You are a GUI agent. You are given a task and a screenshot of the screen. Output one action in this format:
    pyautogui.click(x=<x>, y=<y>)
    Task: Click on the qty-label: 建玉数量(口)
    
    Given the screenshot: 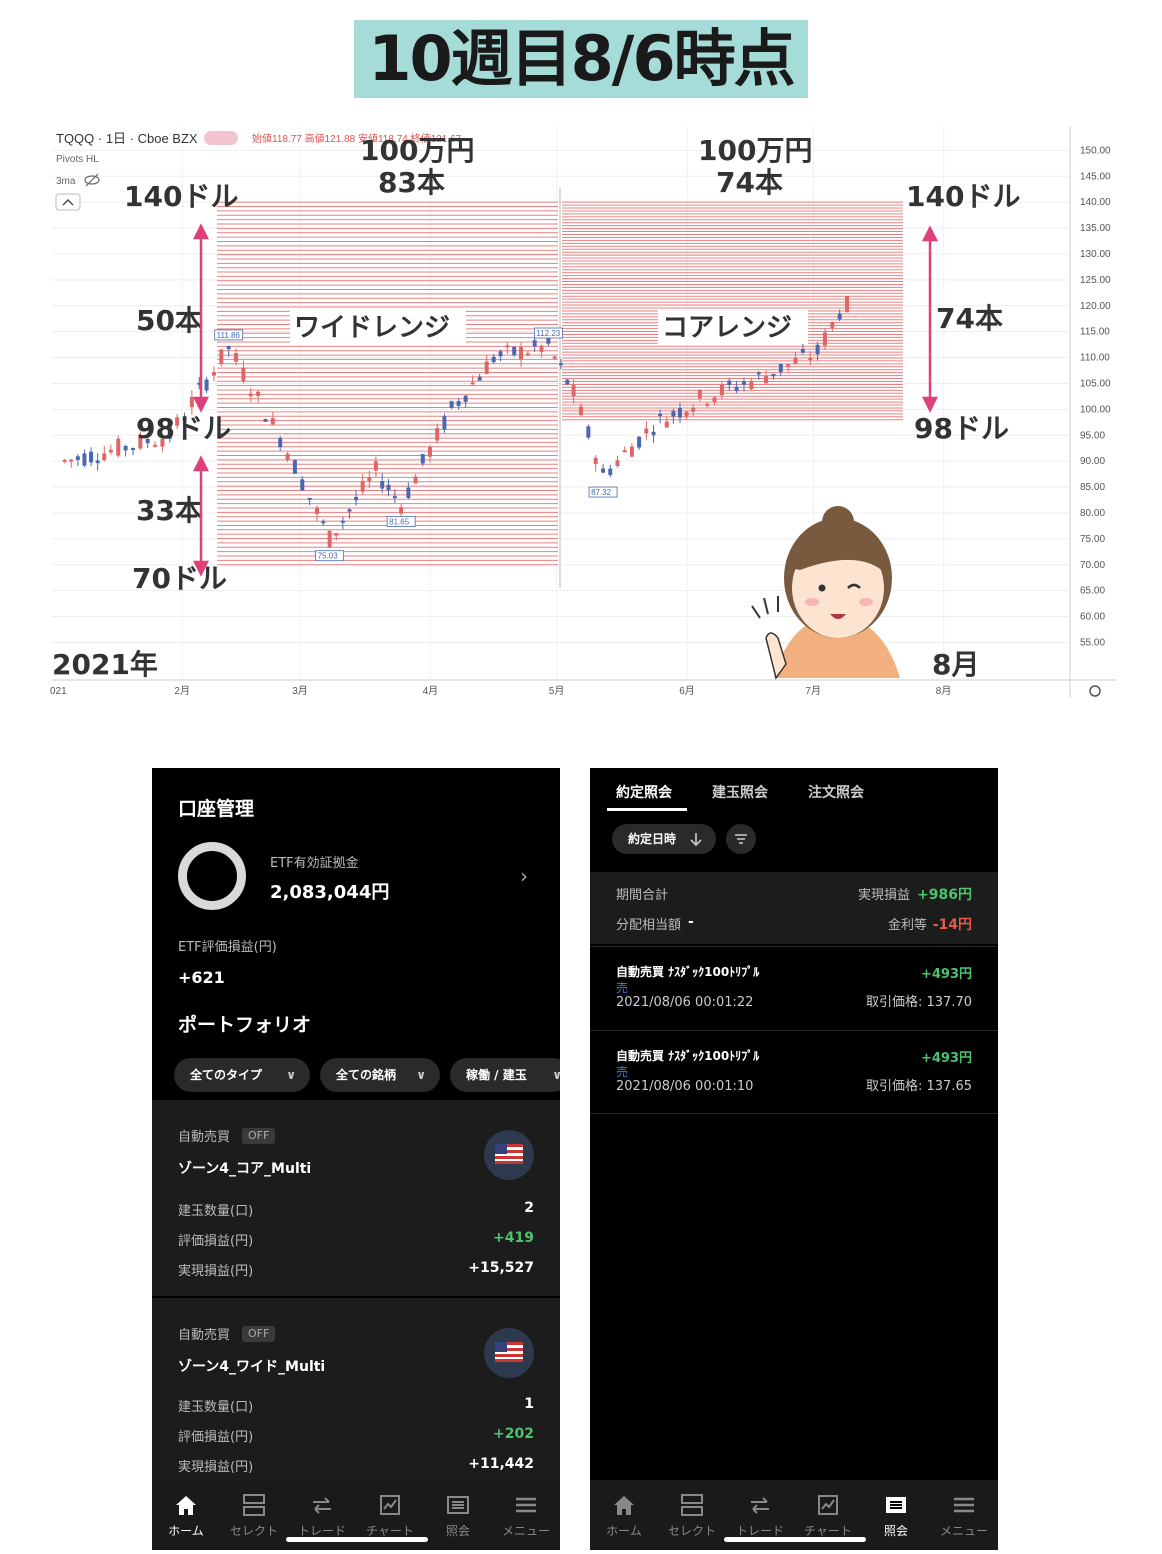 What is the action you would take?
    pyautogui.click(x=216, y=1211)
    